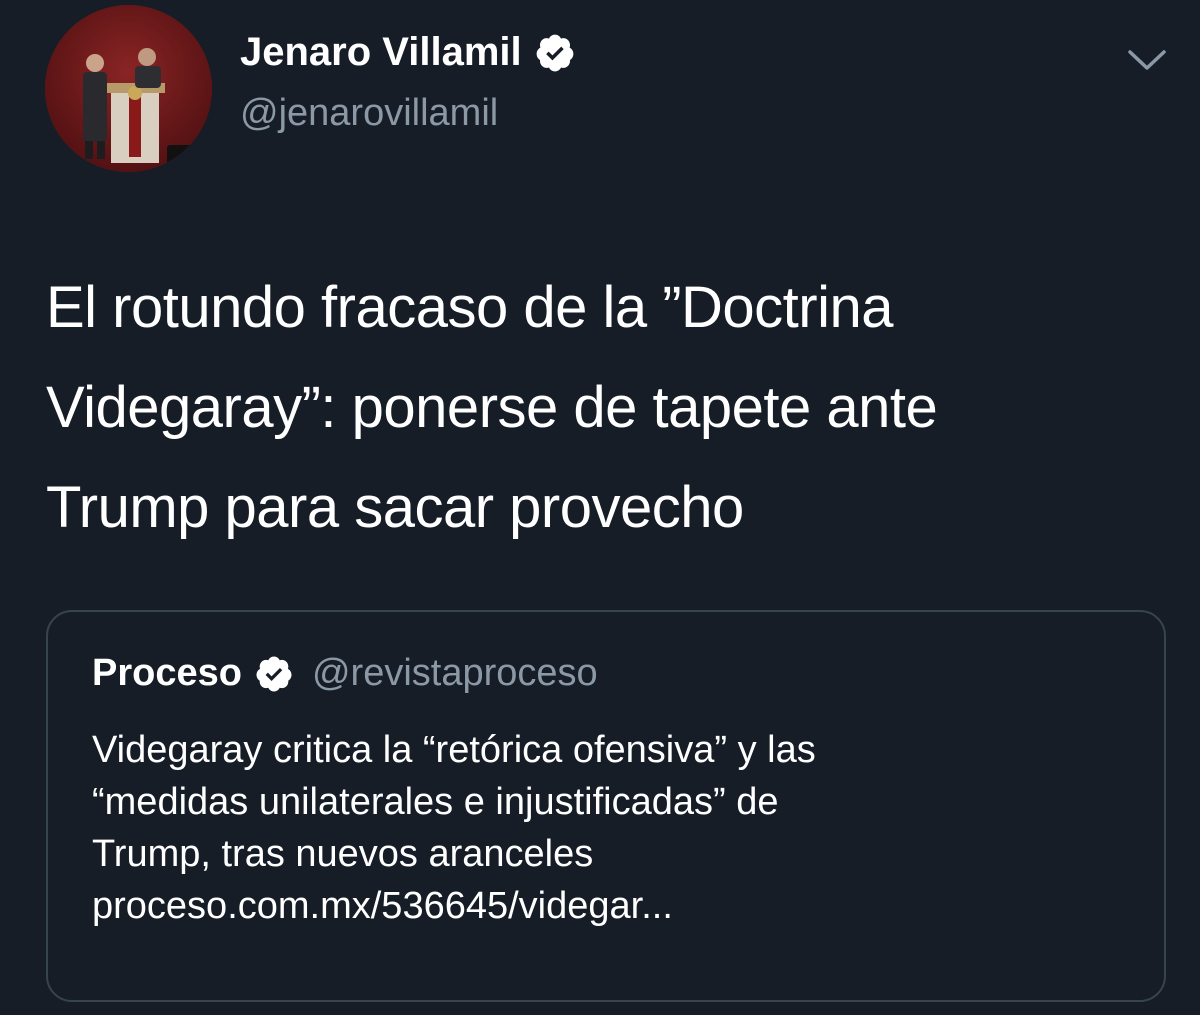 This screenshot has height=1015, width=1200. What do you see at coordinates (470, 307) in the screenshot?
I see `tweet-text-line: El rotundo fracaso de la ”Doctrina` at bounding box center [470, 307].